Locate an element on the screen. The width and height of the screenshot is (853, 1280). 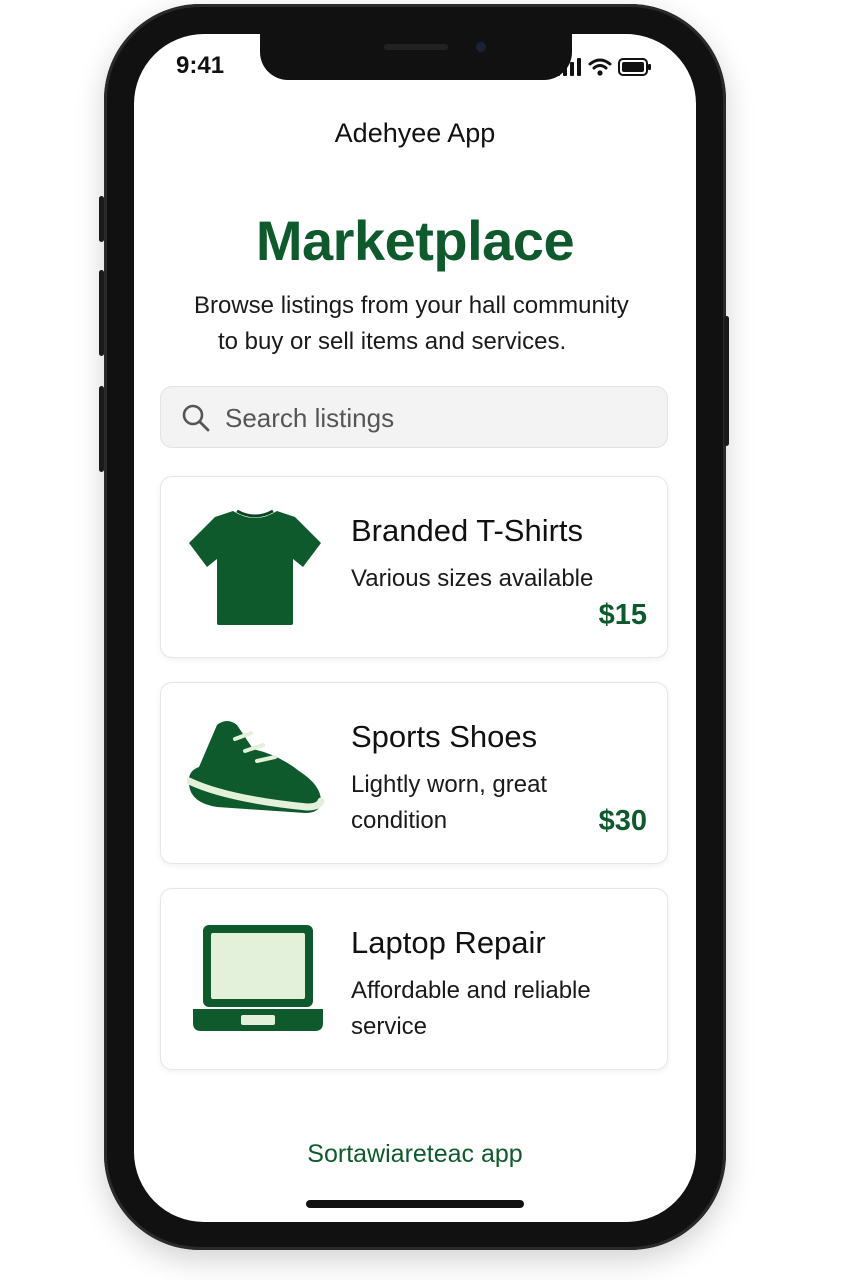
listing-description: Various sizes available is located at coordinates (472, 578).